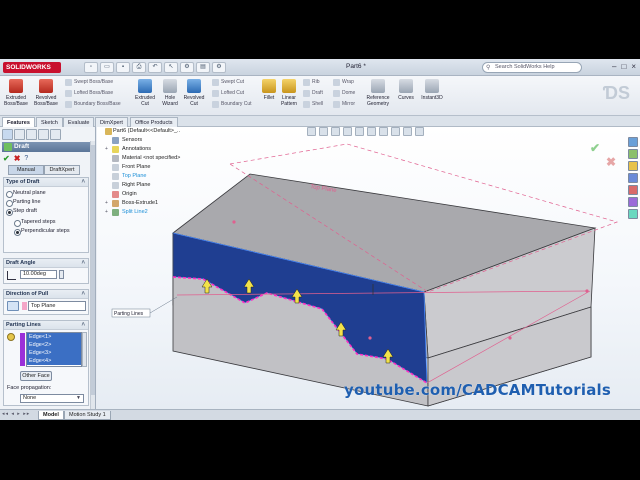  What do you see at coordinates (43, 134) in the screenshot?
I see `dimxpert-manager-tab-icon` at bounding box center [43, 134].